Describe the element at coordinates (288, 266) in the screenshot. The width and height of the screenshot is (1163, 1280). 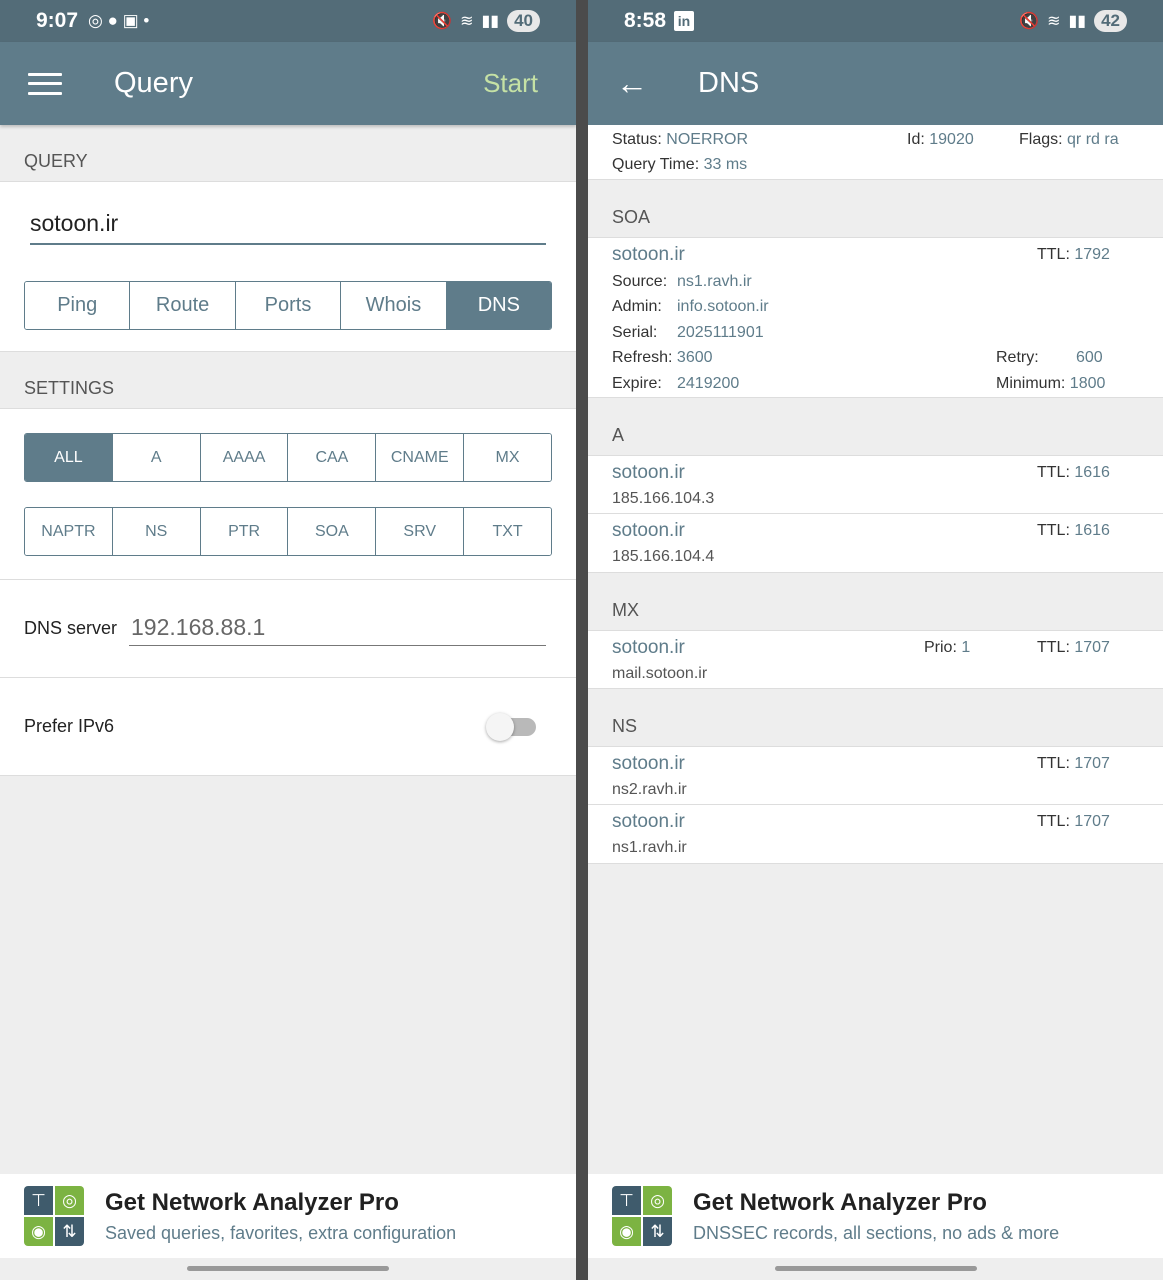
I see `query-card: sotoon.ir Ping Route Ports Whois DNS` at that location.